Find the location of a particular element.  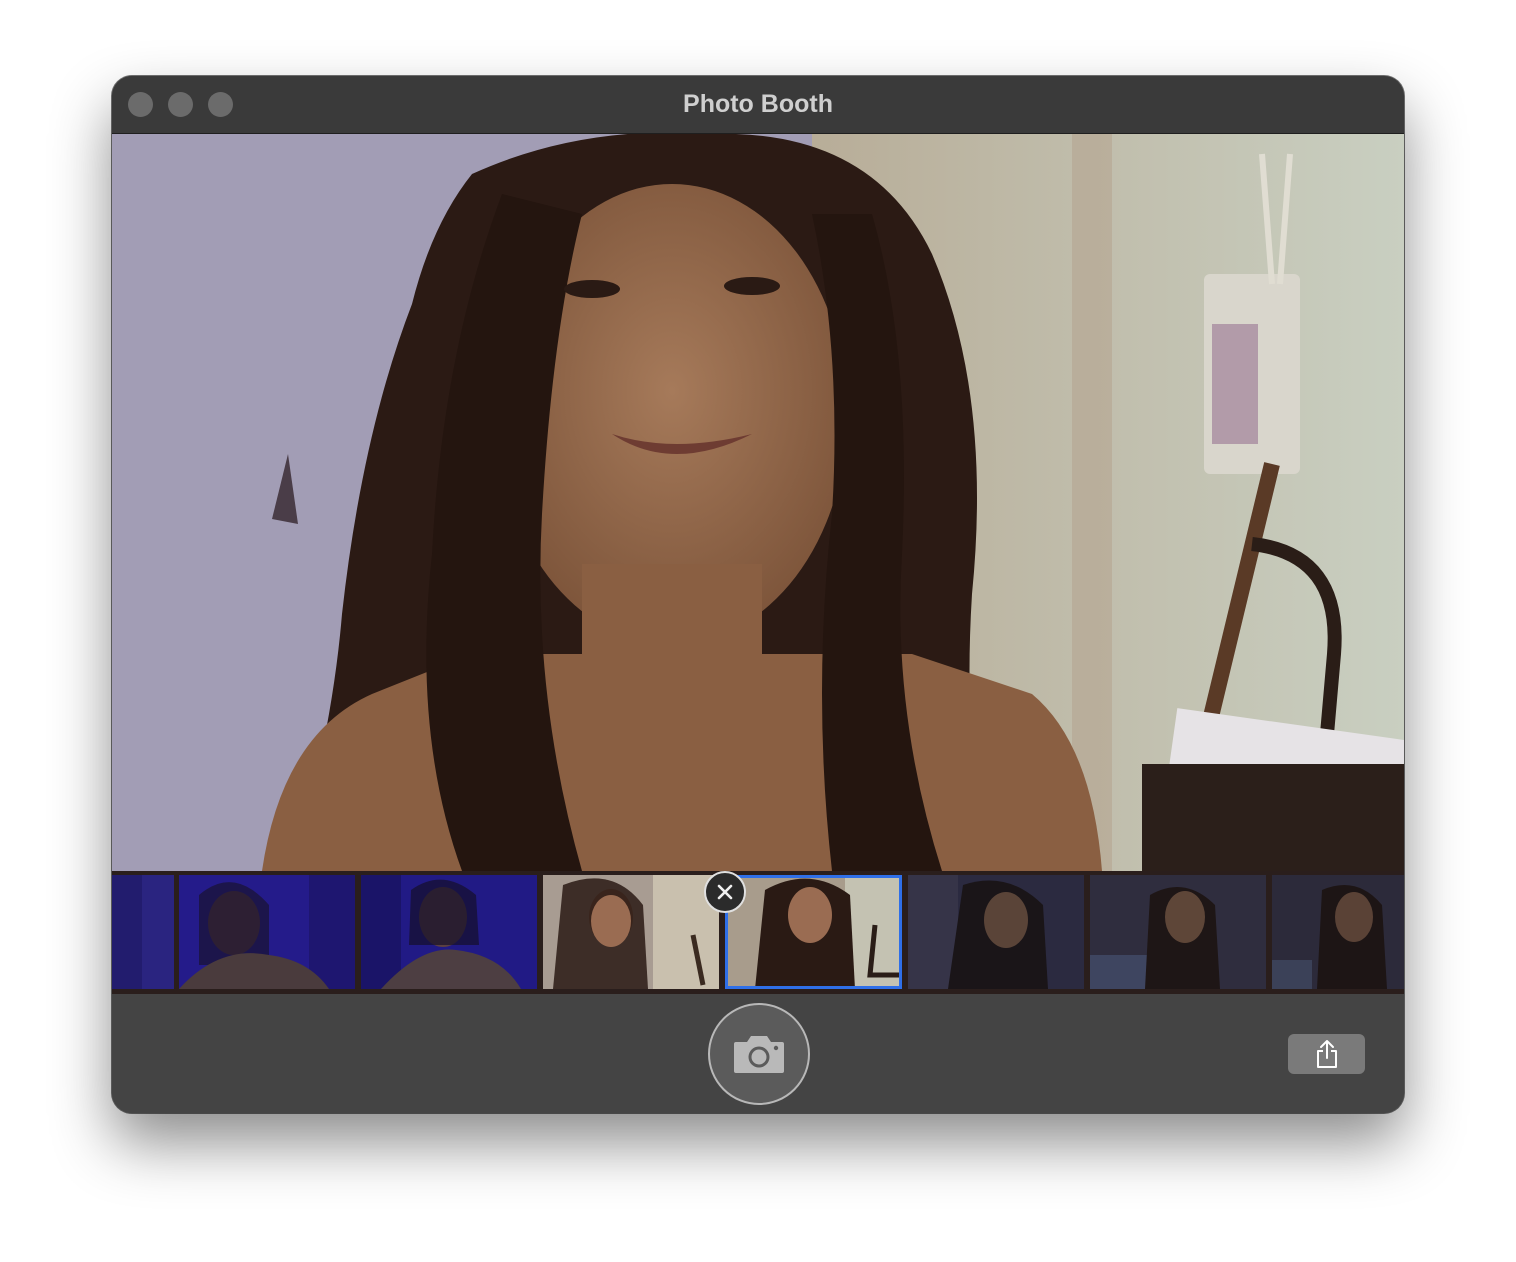

window-title: Photo Booth is located at coordinates (758, 104).